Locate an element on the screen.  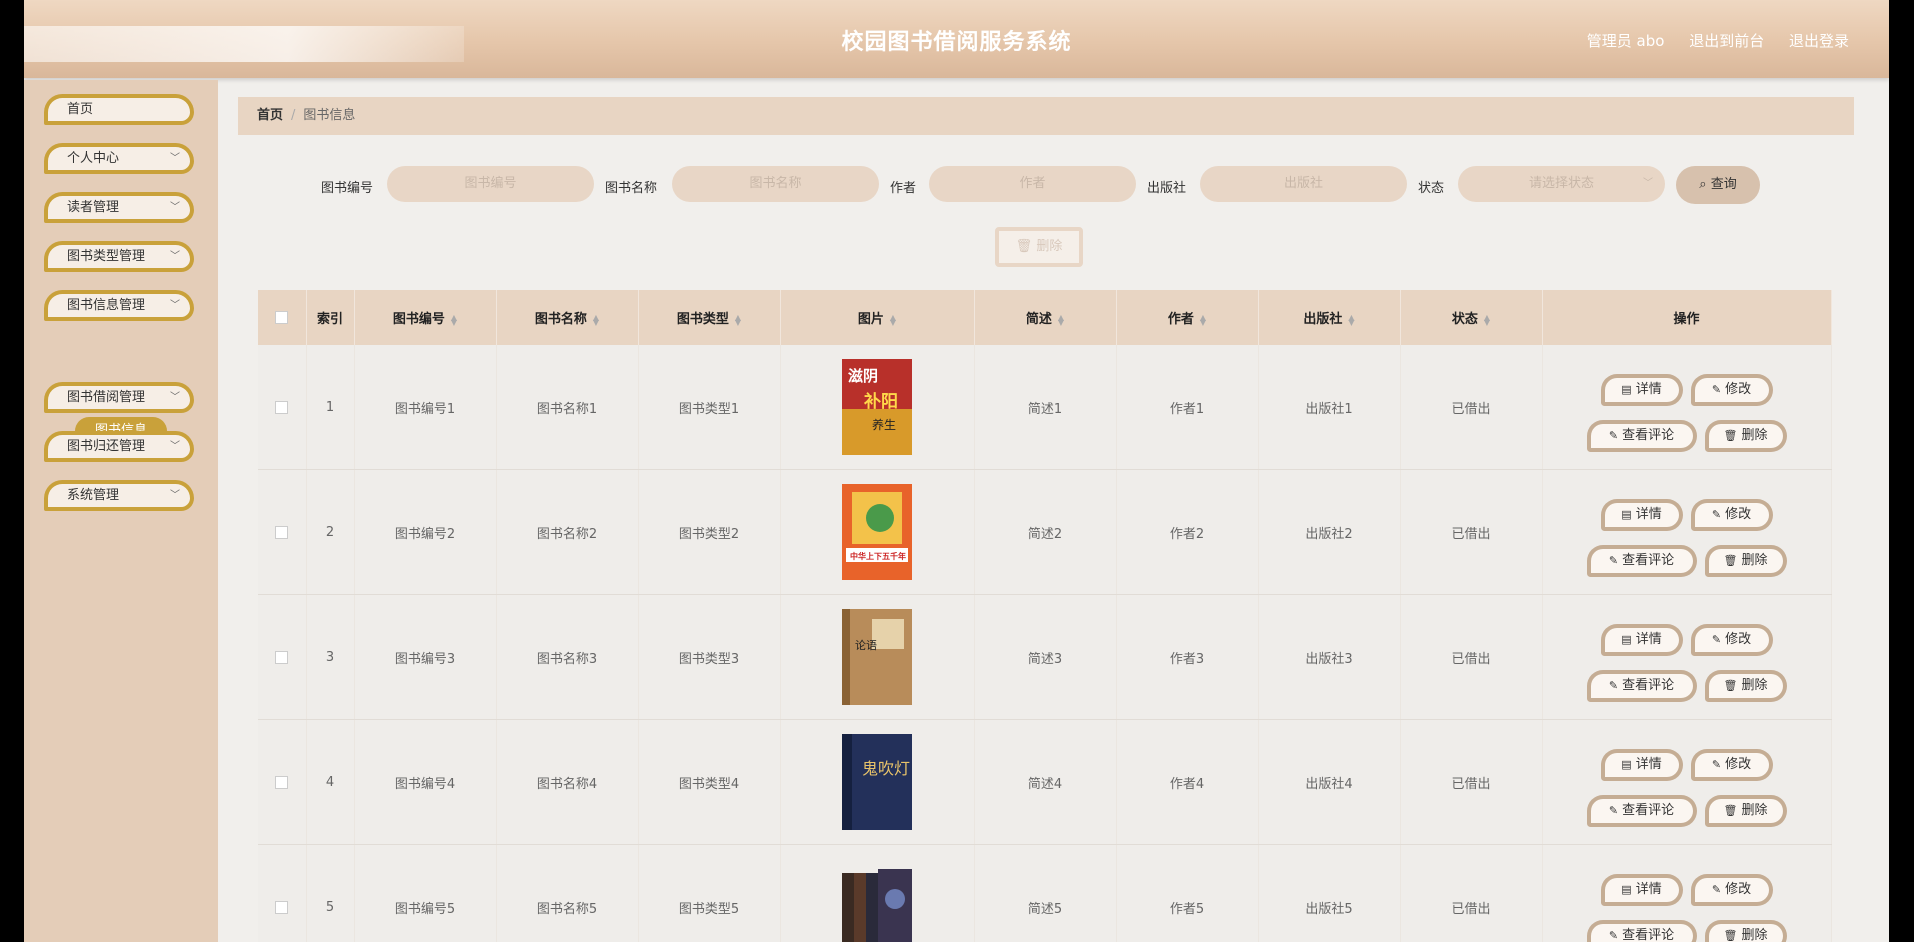
cell-picture: 中华上下五千年 is located at coordinates (877, 532).